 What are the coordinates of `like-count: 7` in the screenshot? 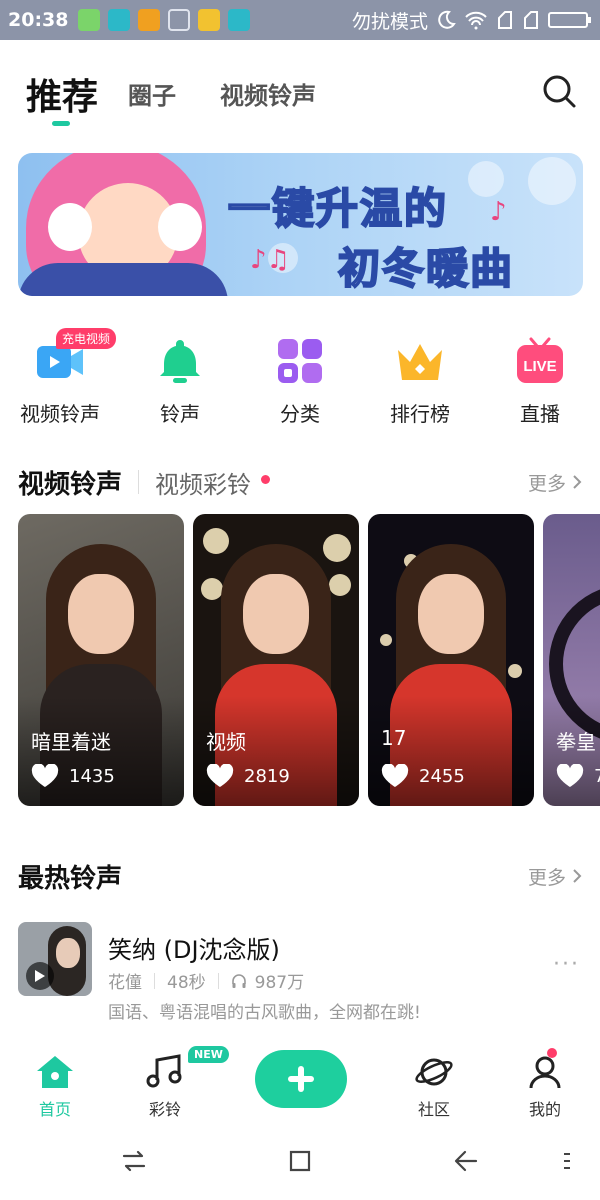 It's located at (578, 776).